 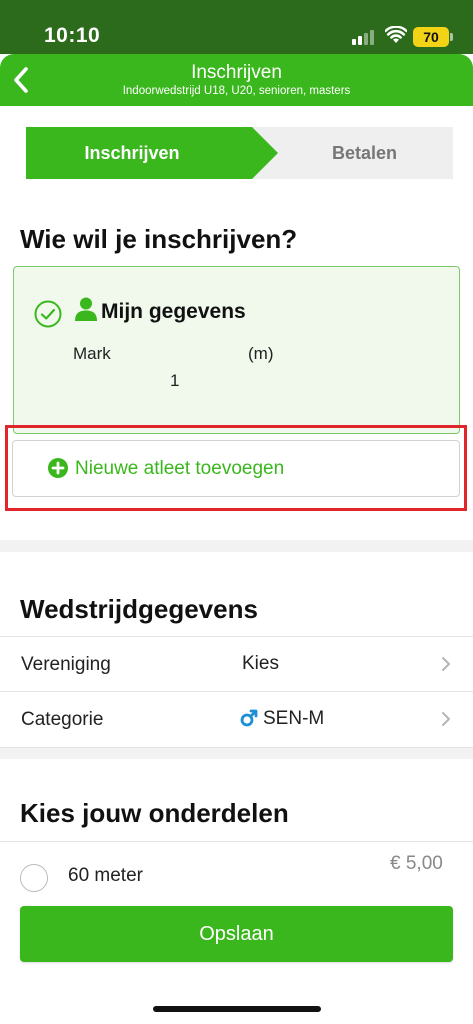 I want to click on save-button: Opslaan, so click(x=236, y=934).